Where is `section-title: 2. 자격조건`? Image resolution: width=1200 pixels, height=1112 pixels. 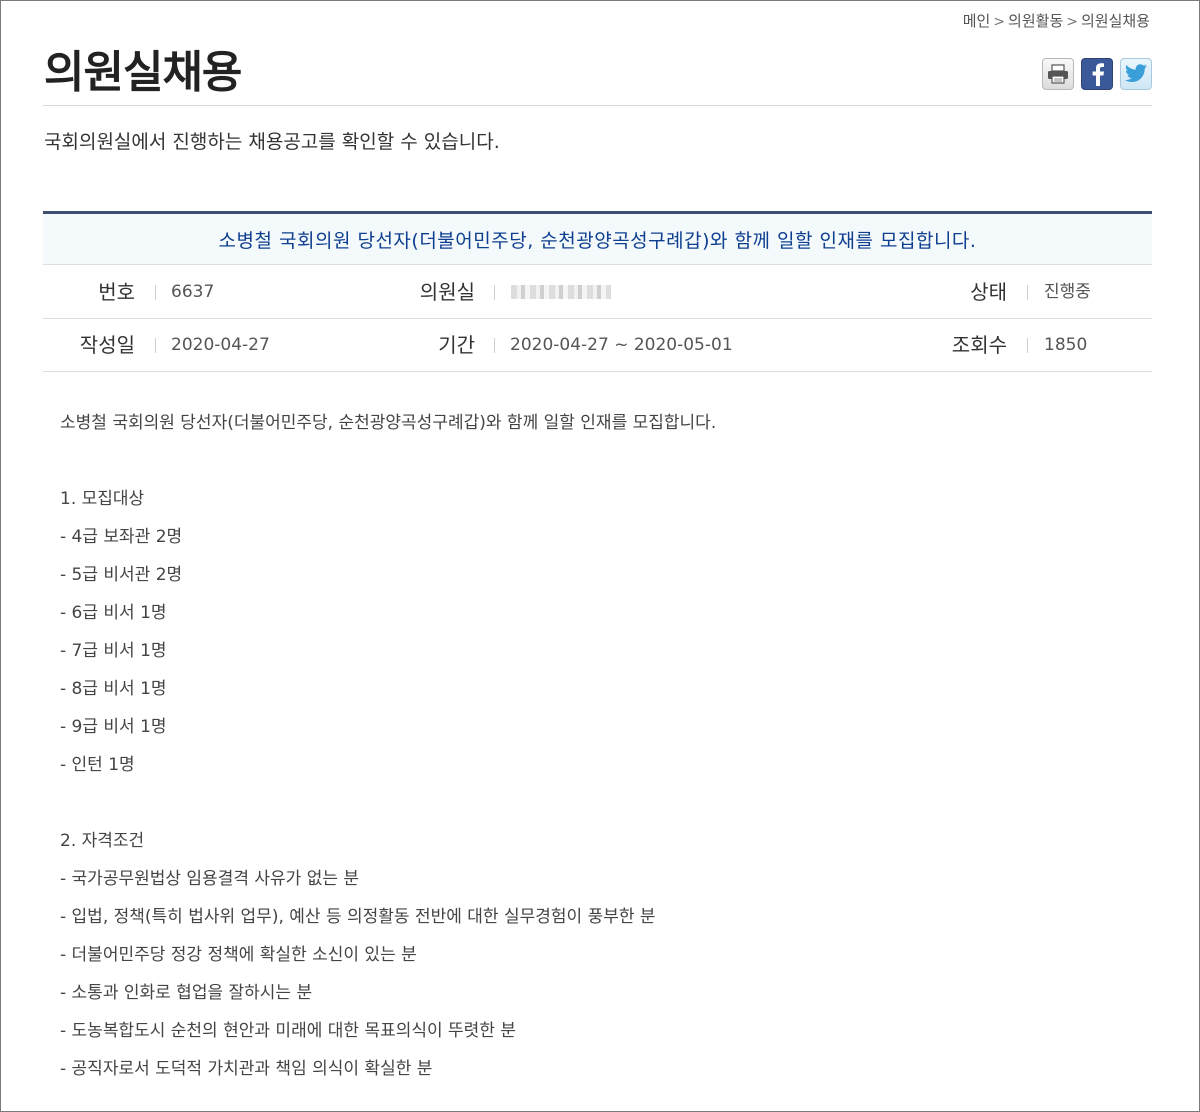
section-title: 2. 자격조건 is located at coordinates (102, 841).